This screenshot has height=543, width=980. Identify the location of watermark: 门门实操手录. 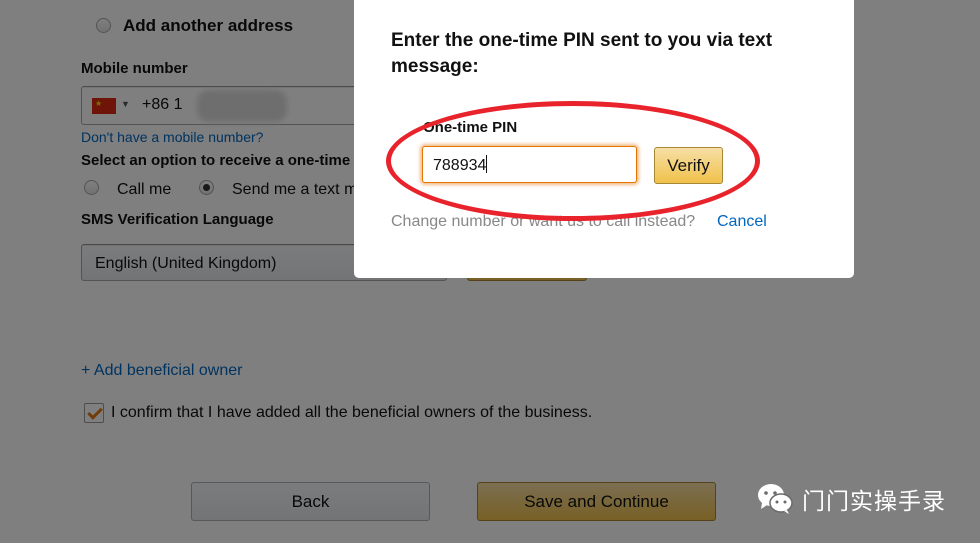
(851, 499).